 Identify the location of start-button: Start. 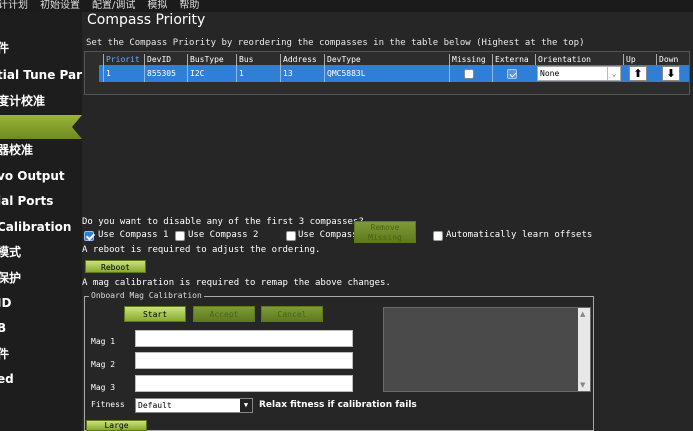
(155, 314).